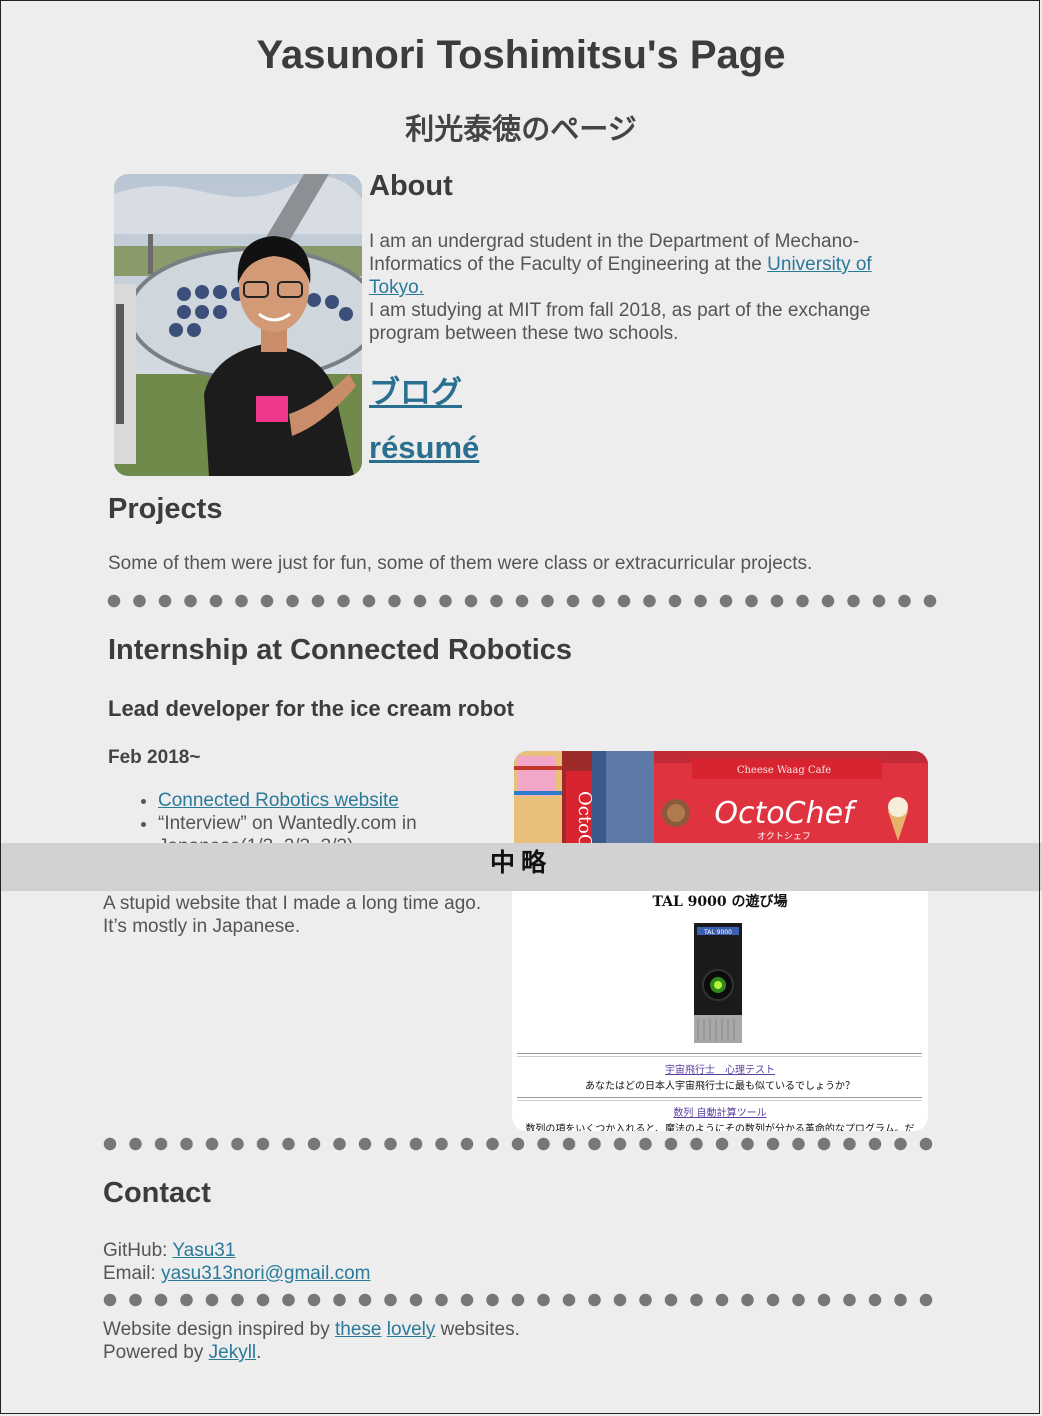 This screenshot has width=1042, height=1416. I want to click on octochef-brand-text: OctoChef, so click(786, 813).